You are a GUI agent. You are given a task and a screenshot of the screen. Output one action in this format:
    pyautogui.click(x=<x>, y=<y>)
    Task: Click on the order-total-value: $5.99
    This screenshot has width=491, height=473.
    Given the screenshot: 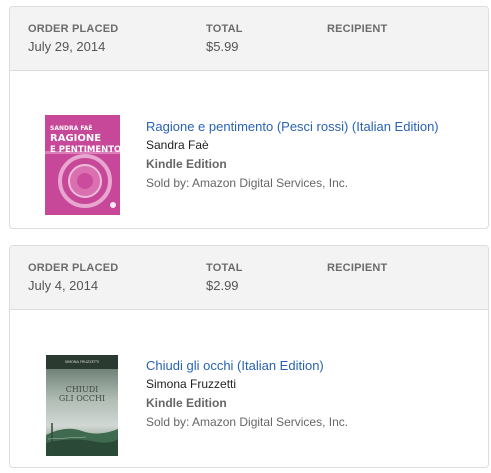 What is the action you would take?
    pyautogui.click(x=222, y=46)
    